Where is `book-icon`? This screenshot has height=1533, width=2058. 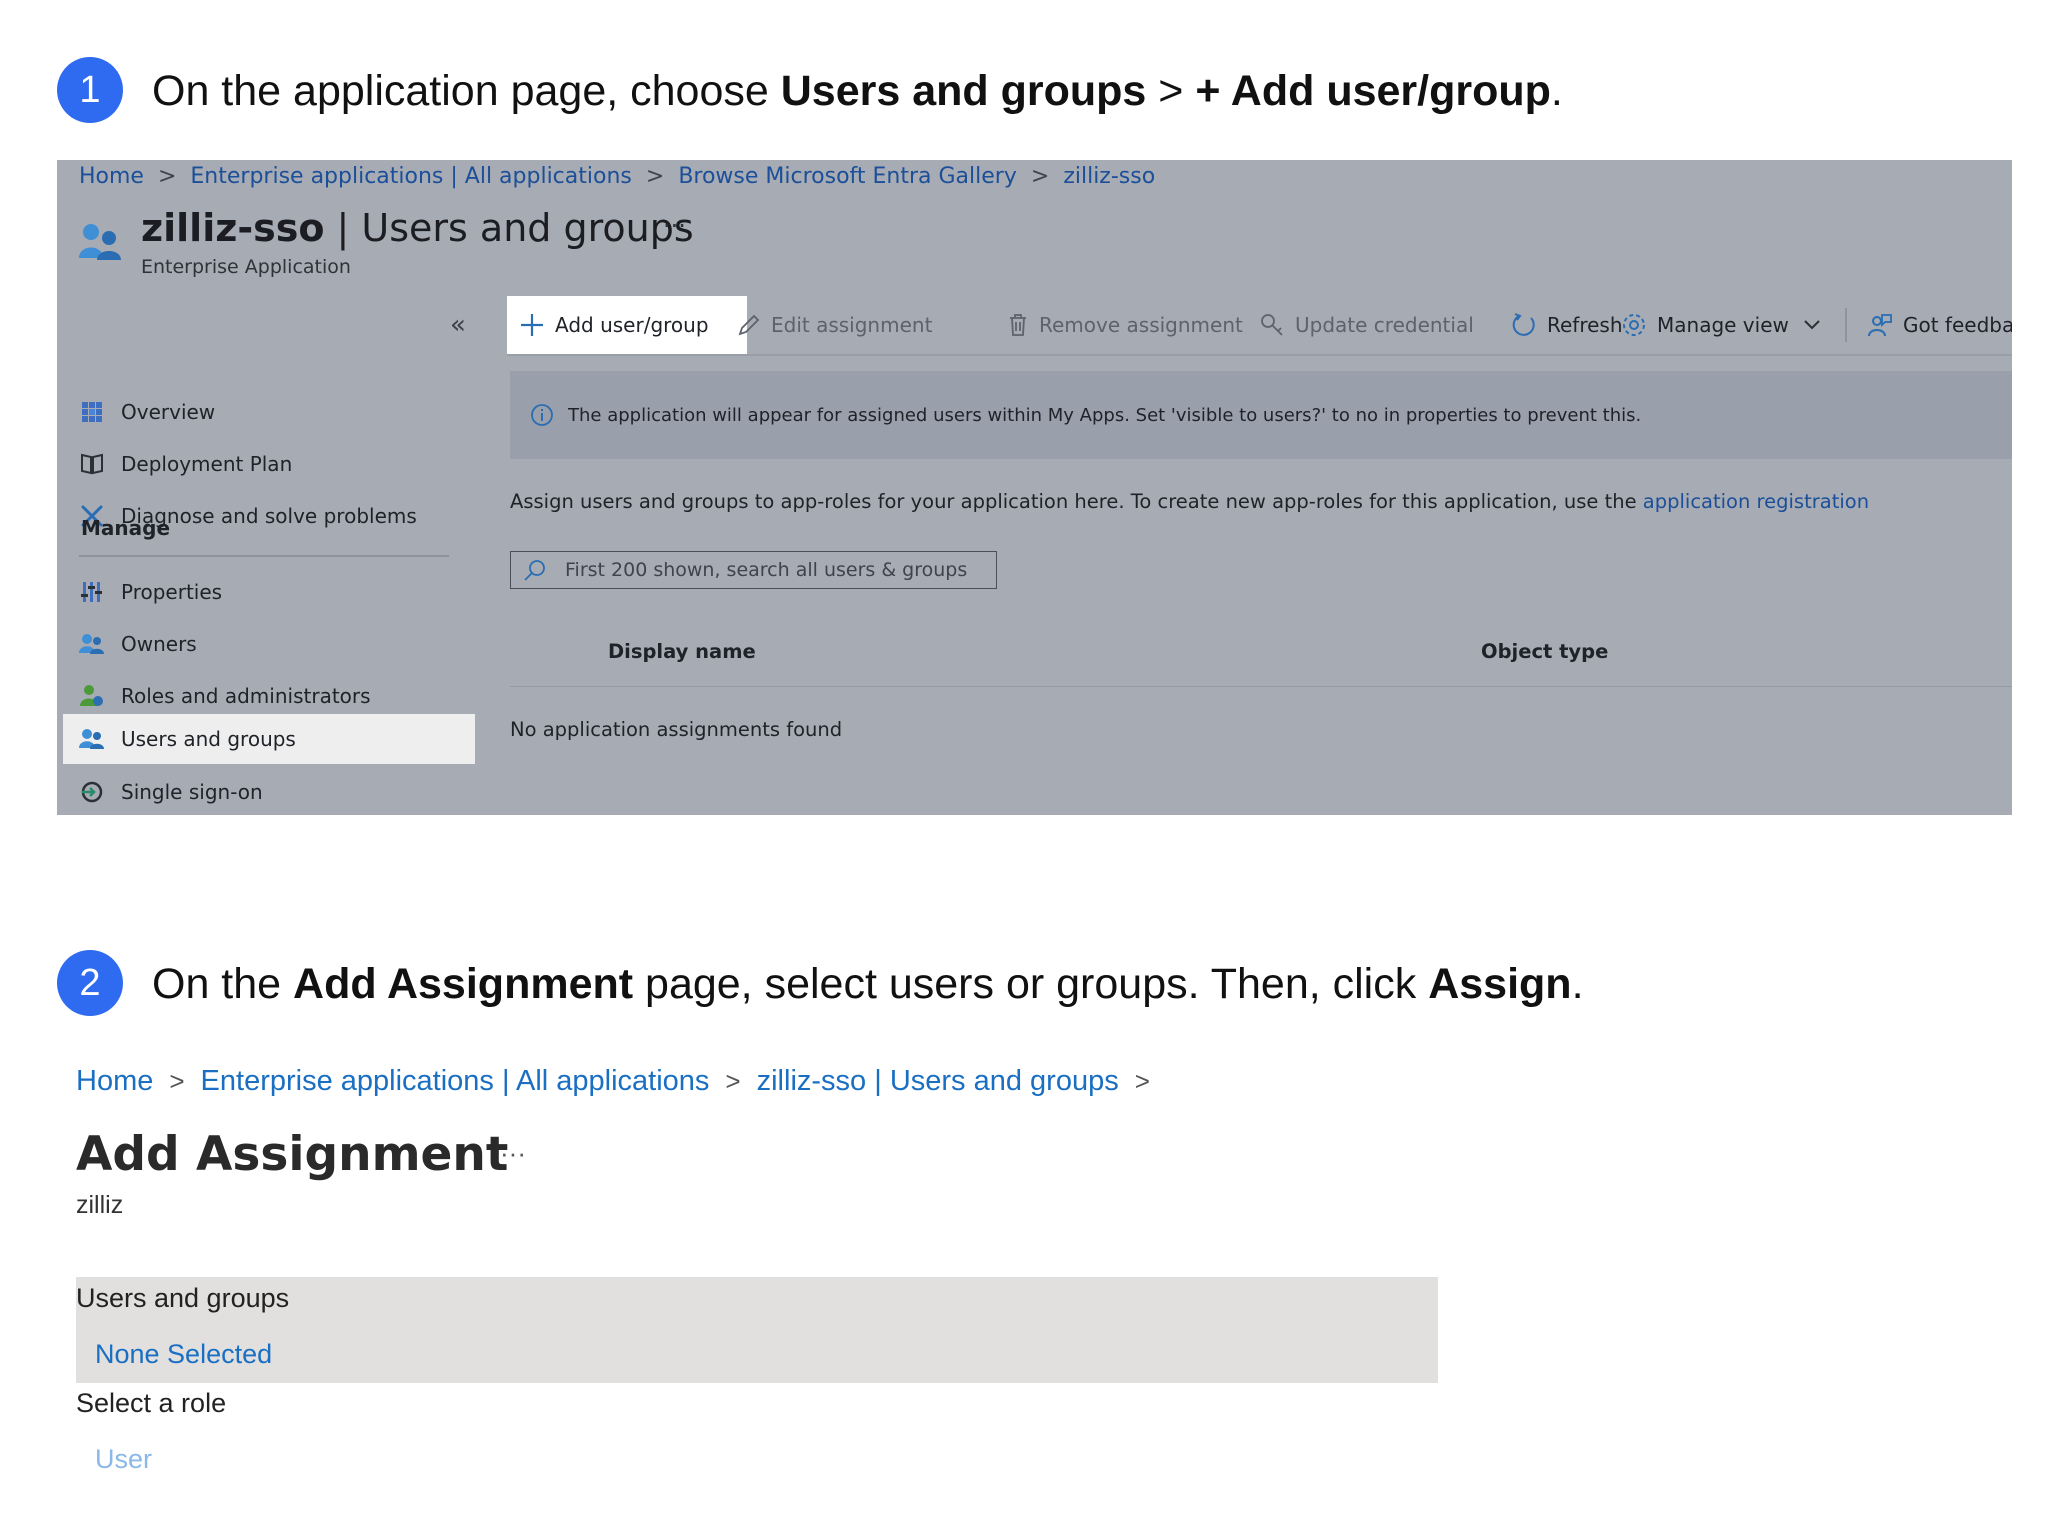 book-icon is located at coordinates (92, 464).